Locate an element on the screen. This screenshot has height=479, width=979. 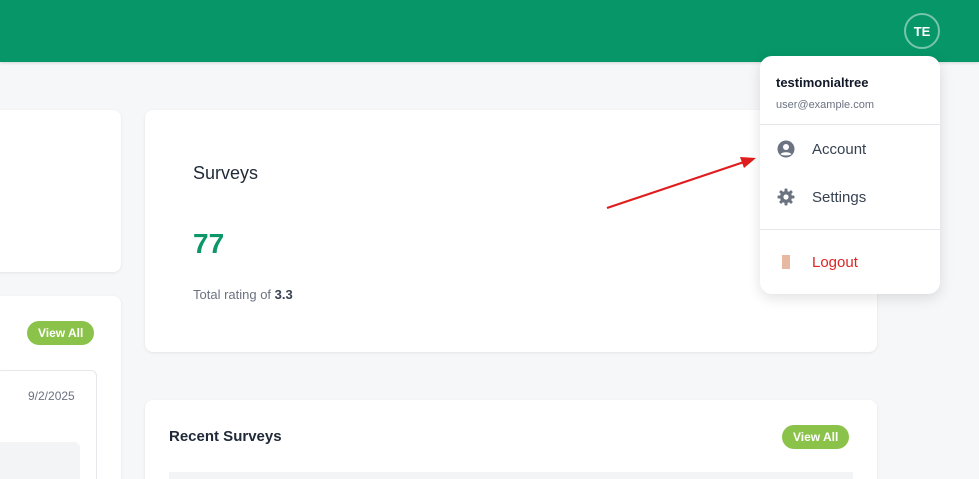
left-stat-card is located at coordinates (60, 191).